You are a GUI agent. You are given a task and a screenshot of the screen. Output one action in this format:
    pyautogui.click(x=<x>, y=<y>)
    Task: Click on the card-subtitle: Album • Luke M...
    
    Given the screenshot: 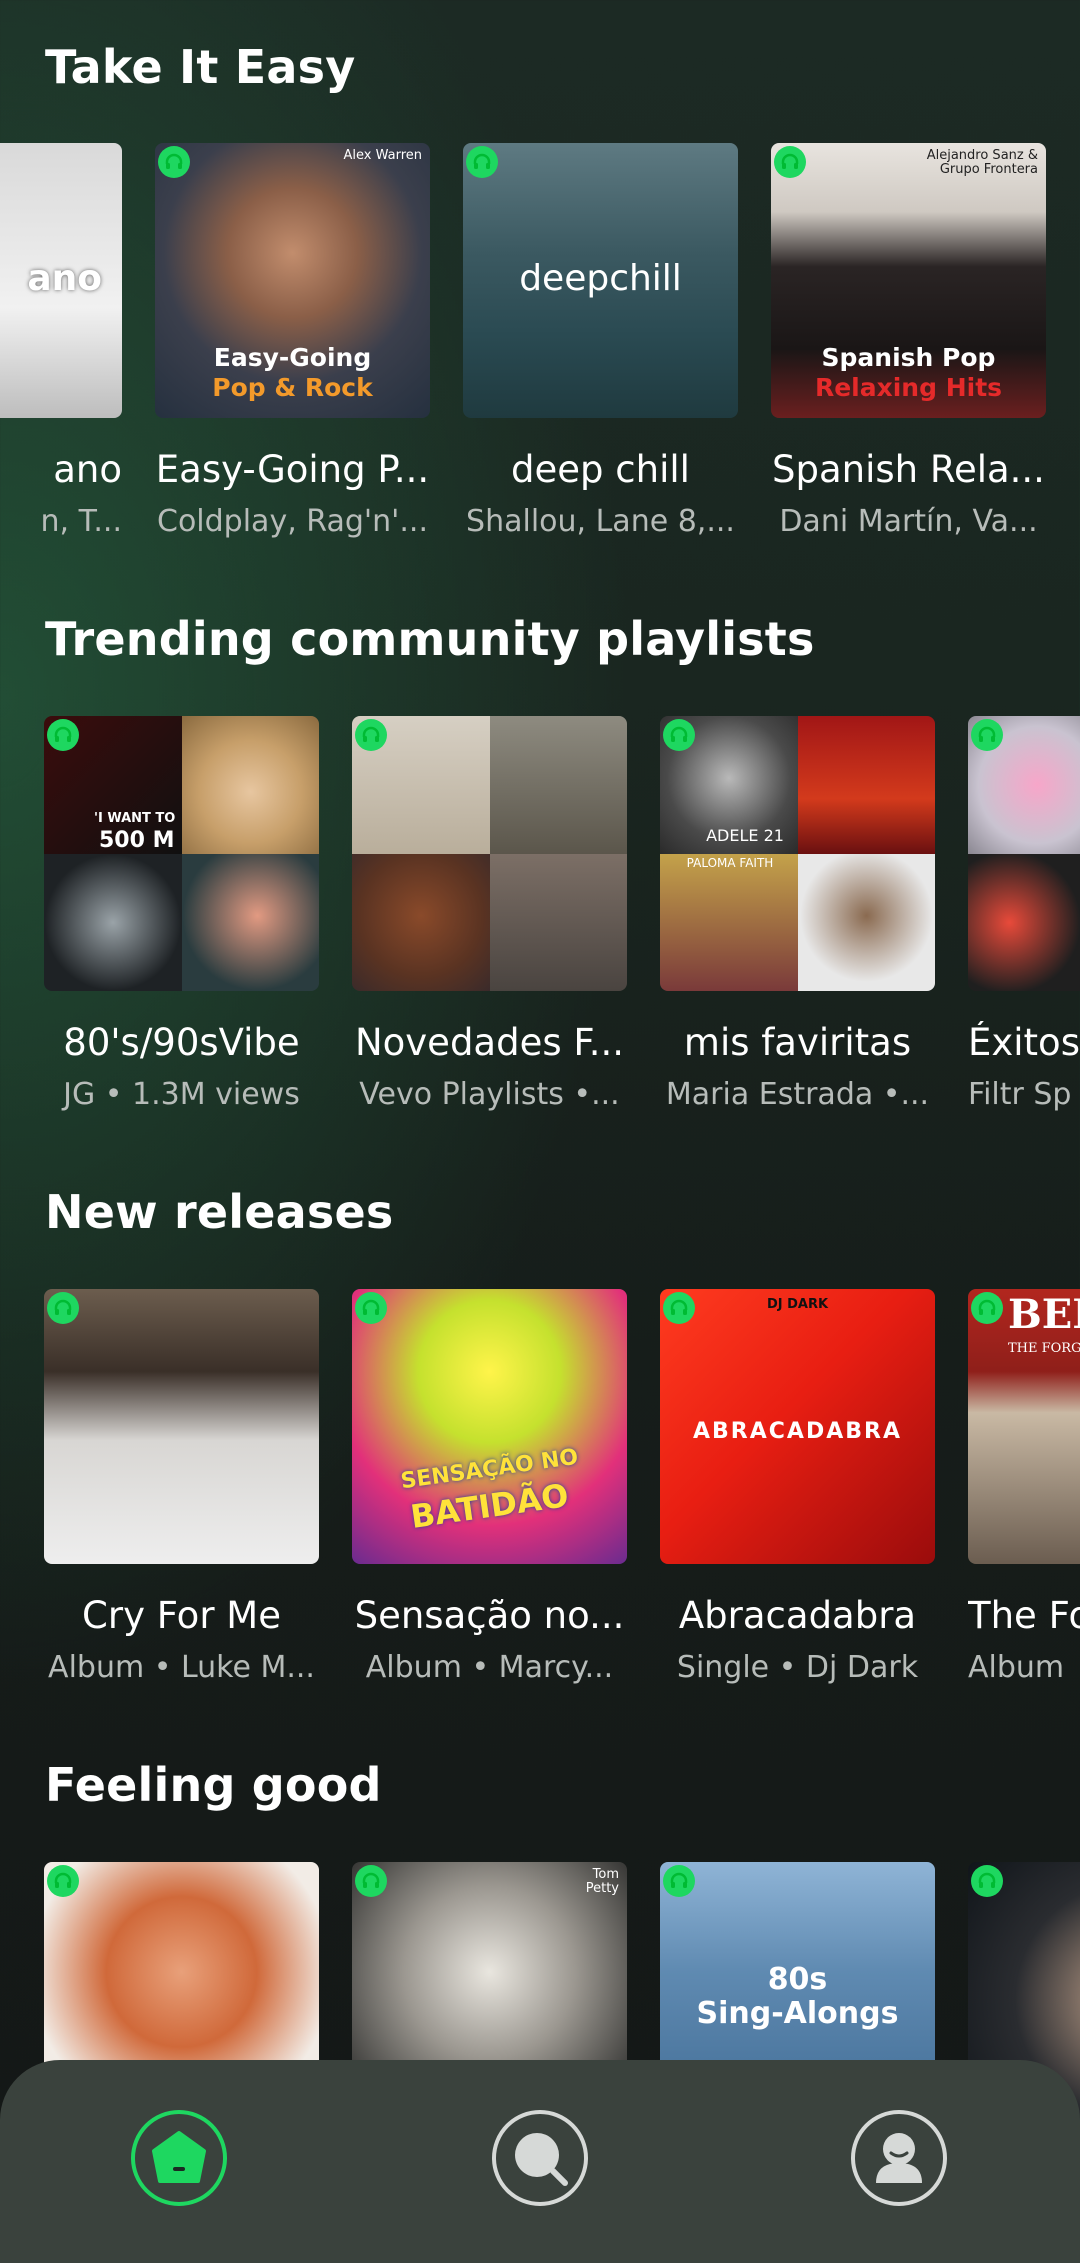 What is the action you would take?
    pyautogui.click(x=181, y=1667)
    